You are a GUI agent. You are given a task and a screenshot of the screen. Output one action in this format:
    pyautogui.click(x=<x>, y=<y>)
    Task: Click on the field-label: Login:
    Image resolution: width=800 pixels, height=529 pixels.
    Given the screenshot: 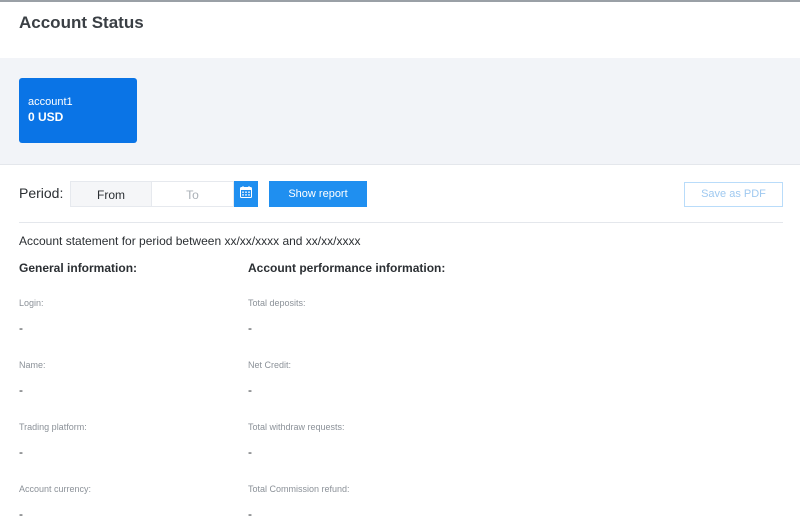 What is the action you would take?
    pyautogui.click(x=31, y=303)
    